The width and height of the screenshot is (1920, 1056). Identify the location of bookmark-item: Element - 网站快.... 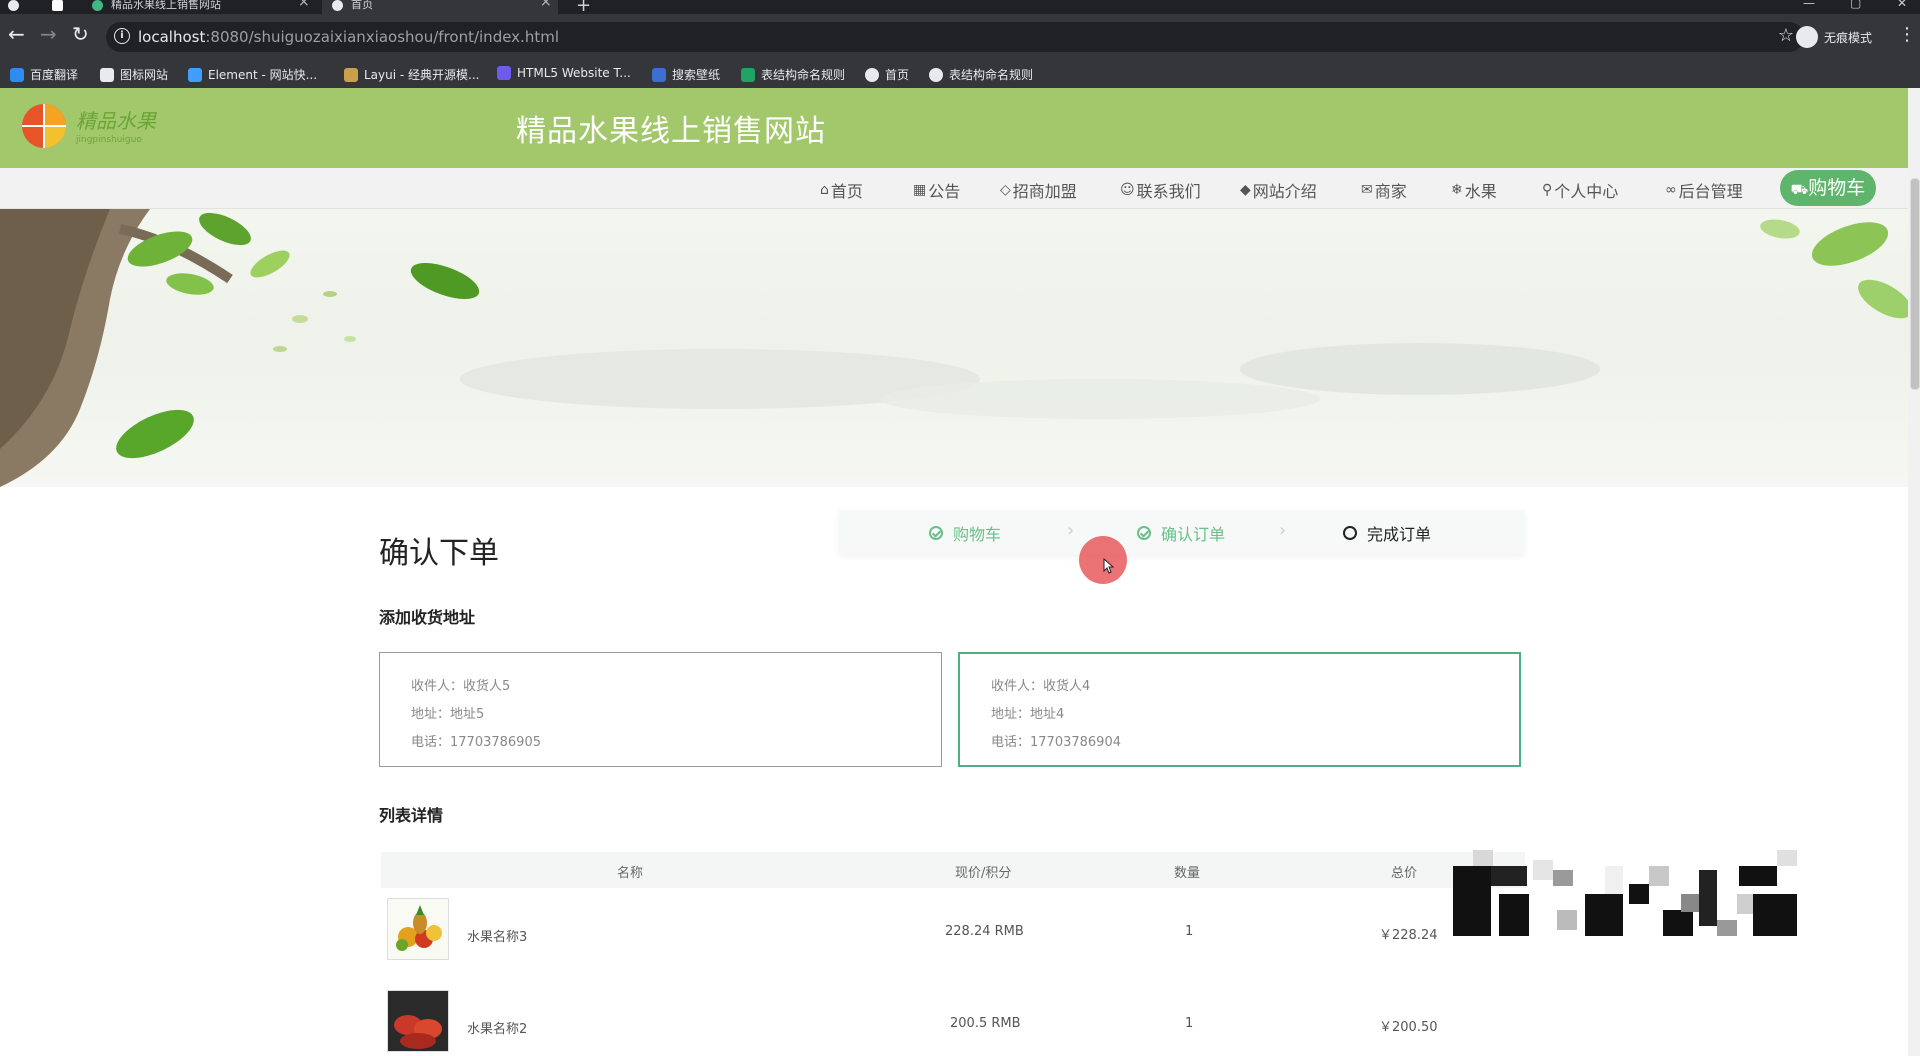
(252, 74).